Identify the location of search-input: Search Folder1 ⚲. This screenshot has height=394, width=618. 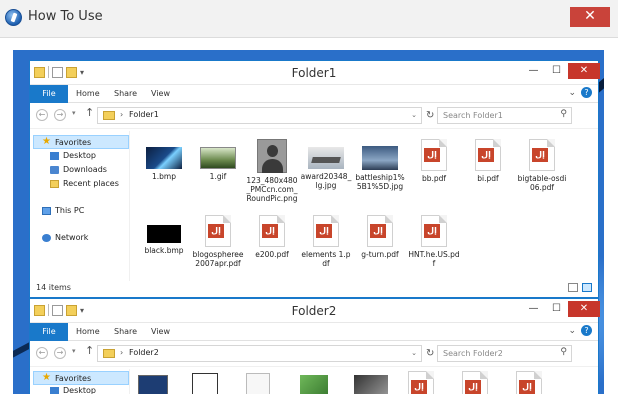
(504, 115).